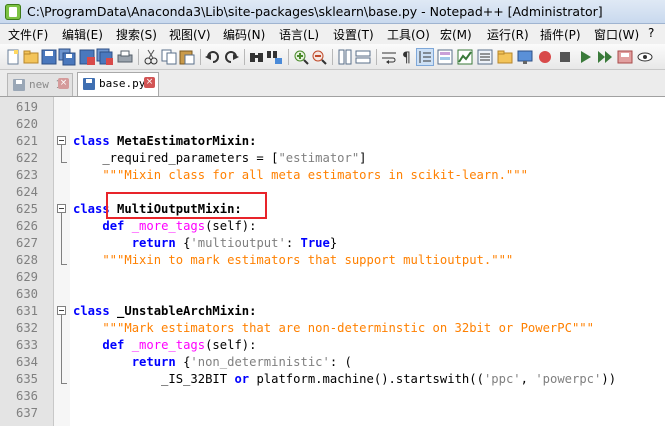 The image size is (665, 426). I want to click on menu-search: 搜索(S), so click(136, 34).